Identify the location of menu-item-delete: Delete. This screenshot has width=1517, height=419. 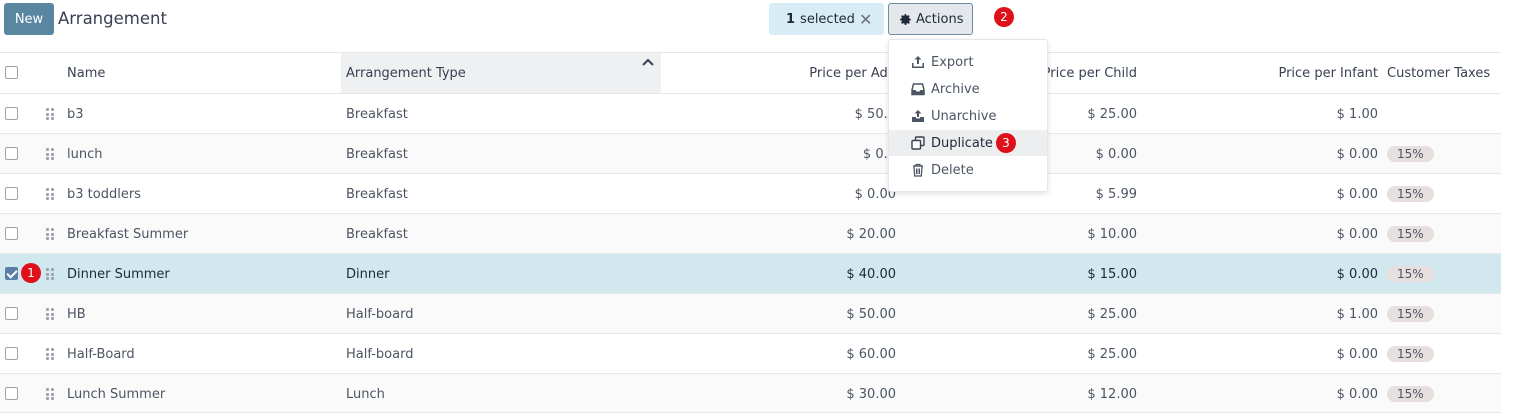
(968, 170).